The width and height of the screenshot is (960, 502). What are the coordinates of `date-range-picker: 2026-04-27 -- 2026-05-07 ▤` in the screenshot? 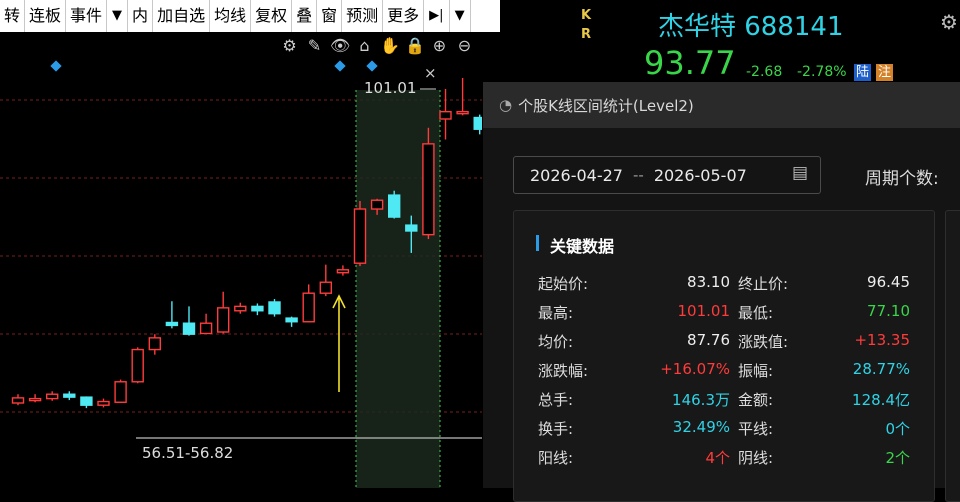 It's located at (667, 175).